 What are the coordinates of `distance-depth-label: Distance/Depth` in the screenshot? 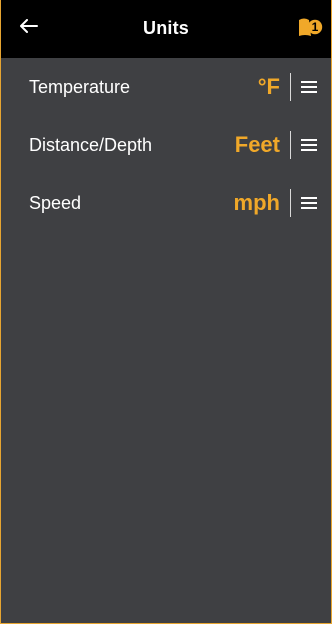 It's located at (91, 144).